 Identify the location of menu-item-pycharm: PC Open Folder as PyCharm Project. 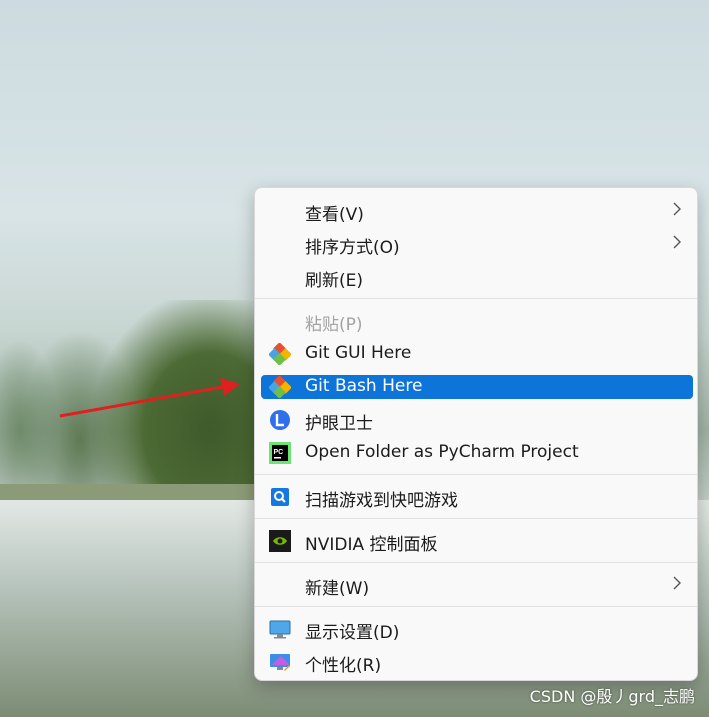
(477, 453).